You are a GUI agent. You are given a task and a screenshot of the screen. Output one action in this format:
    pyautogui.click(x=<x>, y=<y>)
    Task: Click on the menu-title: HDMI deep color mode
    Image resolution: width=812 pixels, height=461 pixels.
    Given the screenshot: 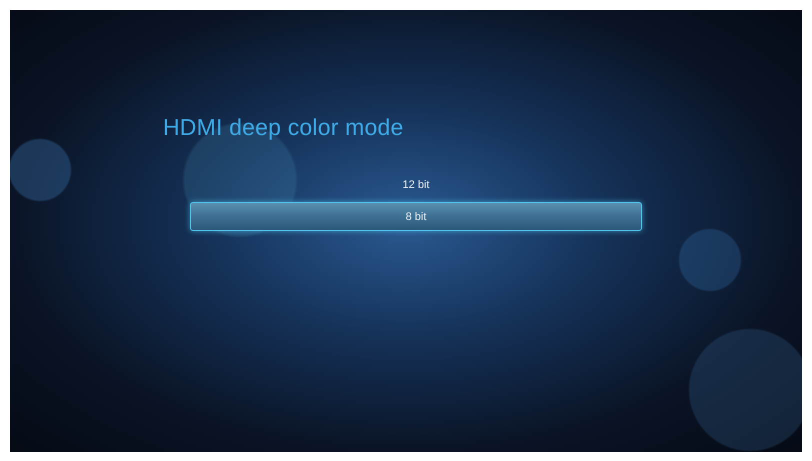 What is the action you would take?
    pyautogui.click(x=283, y=127)
    